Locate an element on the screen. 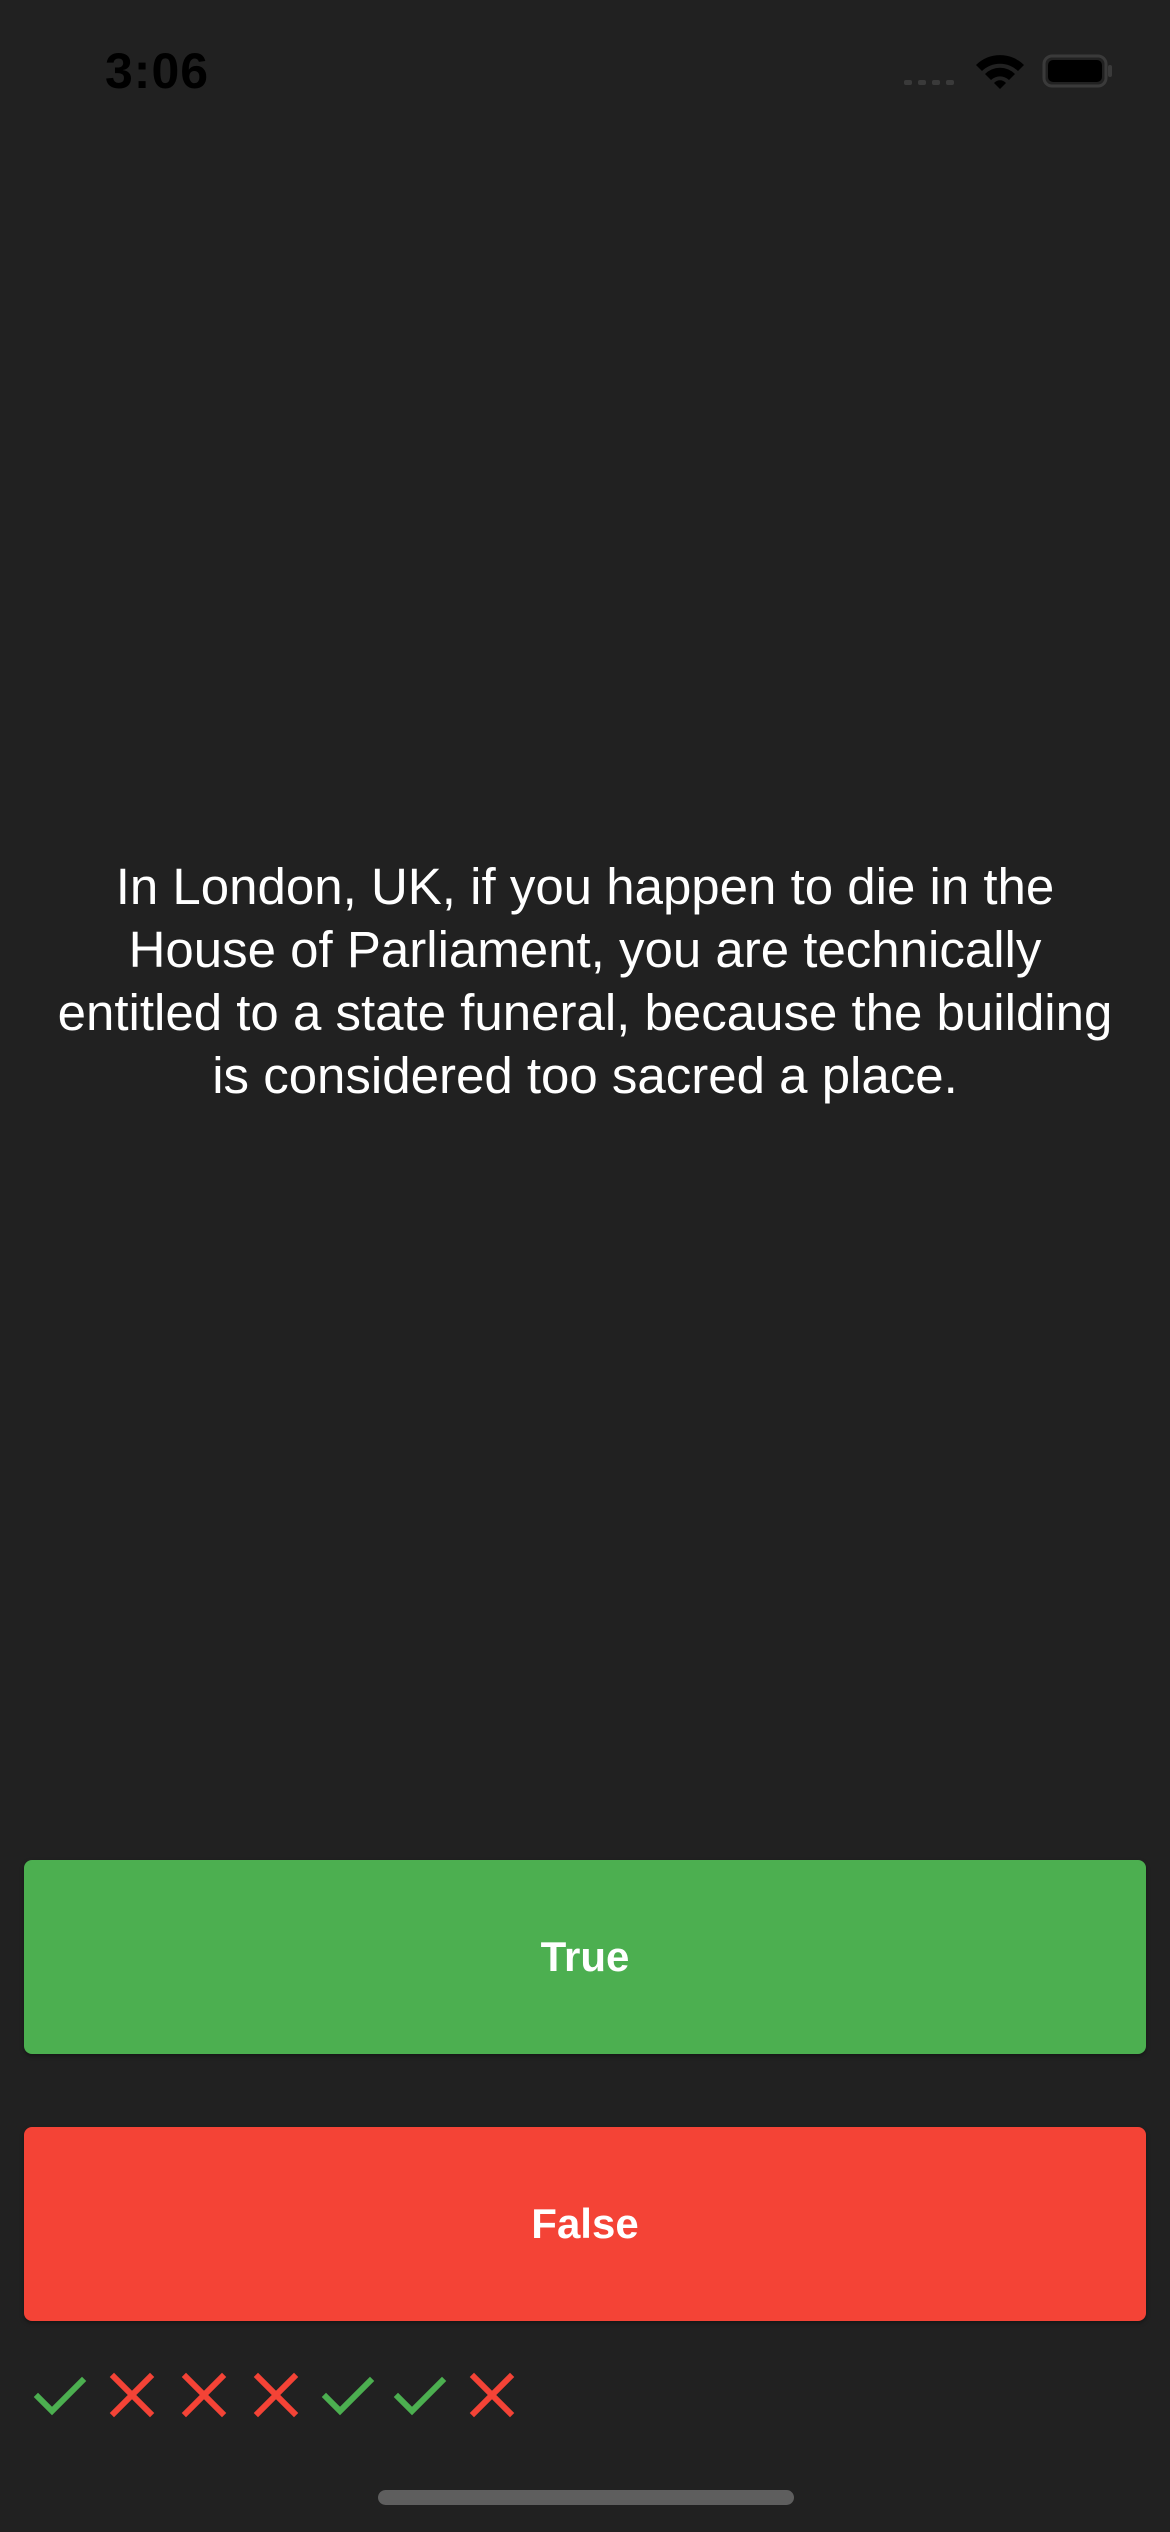 The width and height of the screenshot is (1170, 2532). wifi-icon is located at coordinates (1000, 72).